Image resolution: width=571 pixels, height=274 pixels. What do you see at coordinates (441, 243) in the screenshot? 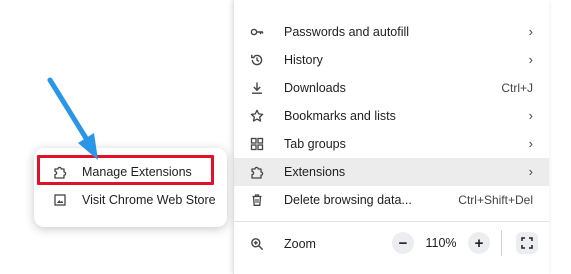
I see `zoom-level-value: 110%` at bounding box center [441, 243].